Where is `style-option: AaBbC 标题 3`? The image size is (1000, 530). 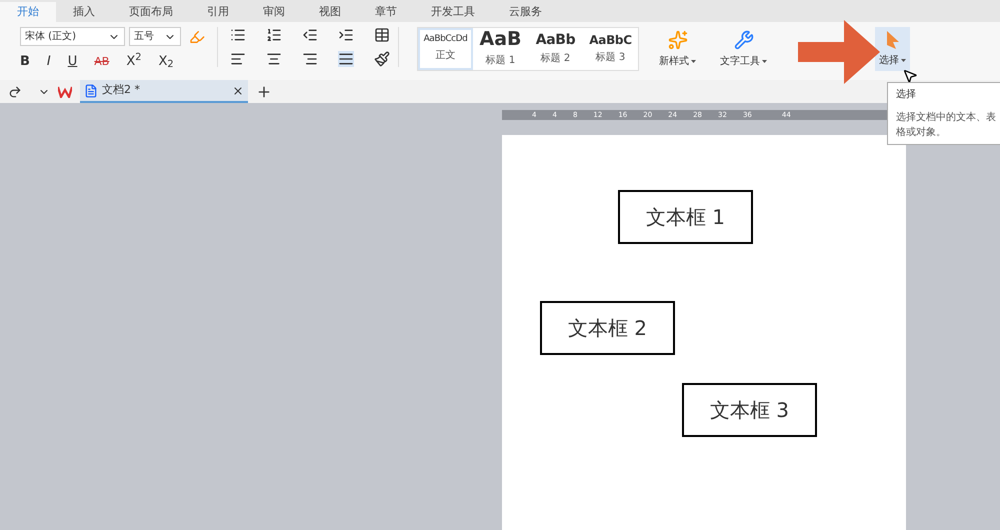 style-option: AaBbC 标题 3 is located at coordinates (610, 49).